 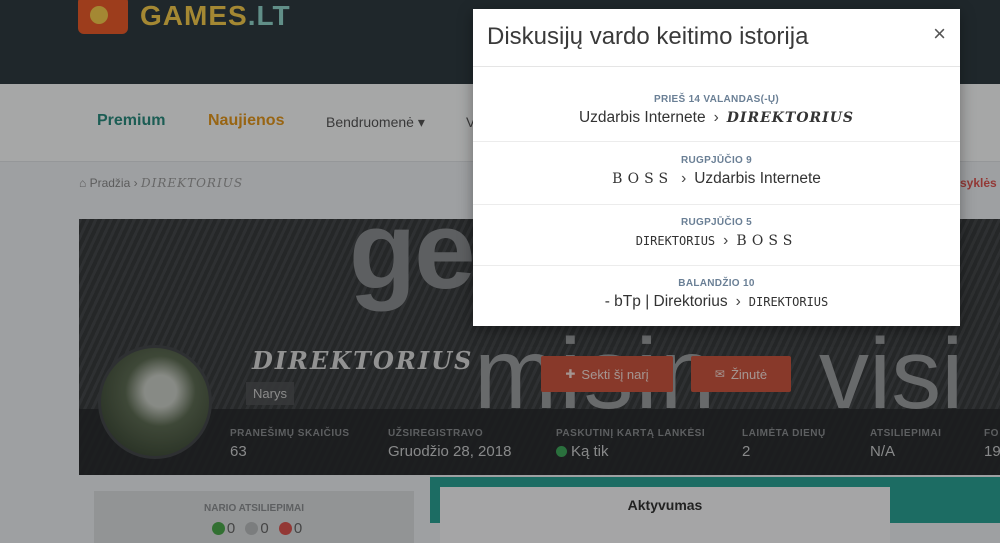 I want to click on history-item: RUGPJŪČIO 9 BOSS › Uzdarbis Internete, so click(x=716, y=180).